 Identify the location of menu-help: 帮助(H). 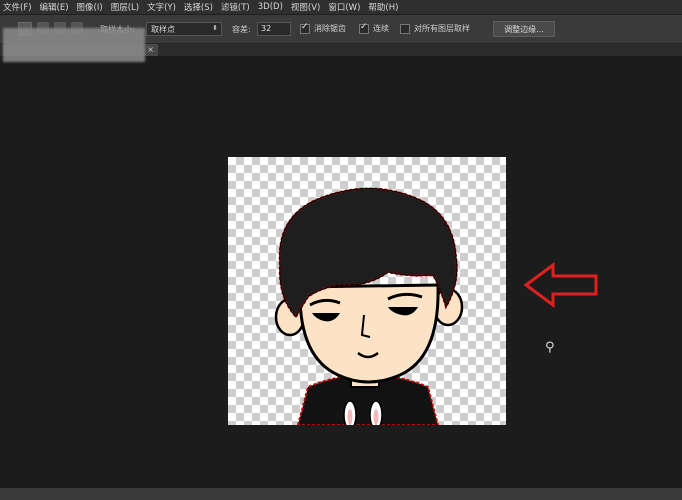
(384, 7).